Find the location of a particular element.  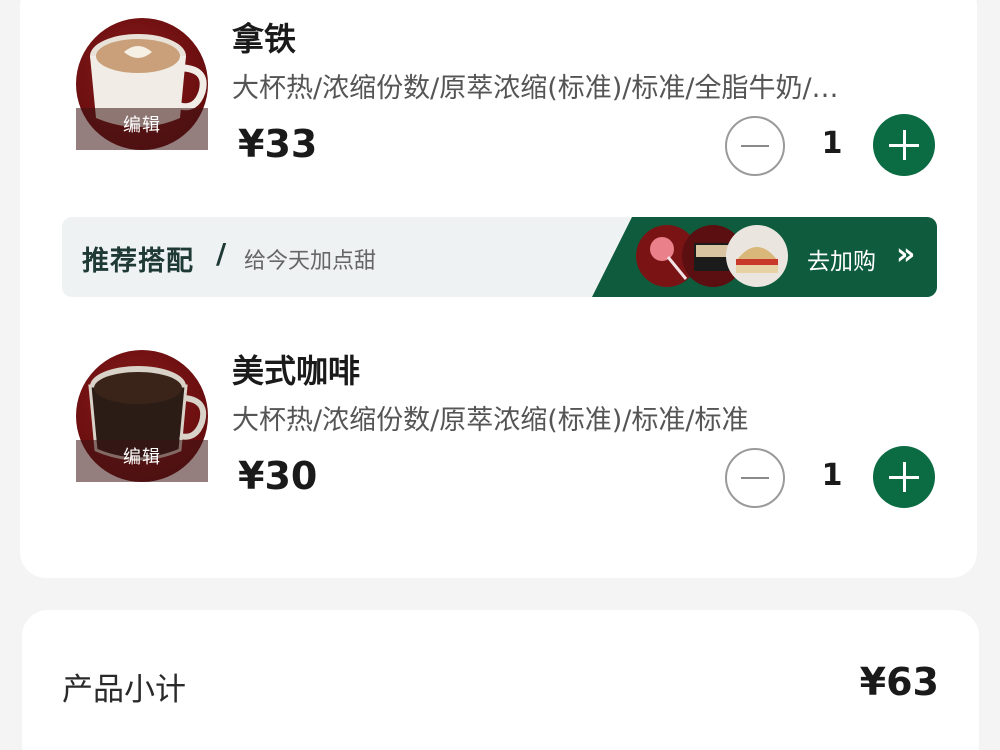

recommendation-title: 推荐搭配 is located at coordinates (138, 261).